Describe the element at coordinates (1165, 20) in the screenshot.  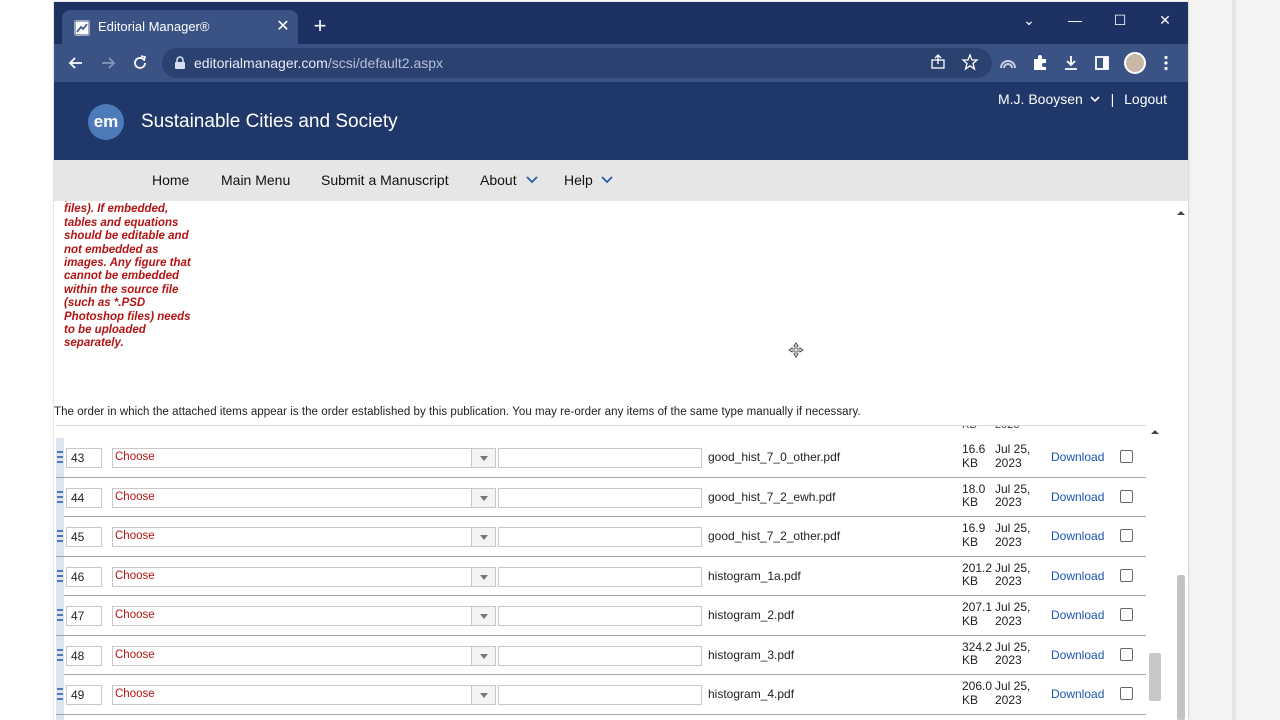
I see `close-window-button: ✕` at that location.